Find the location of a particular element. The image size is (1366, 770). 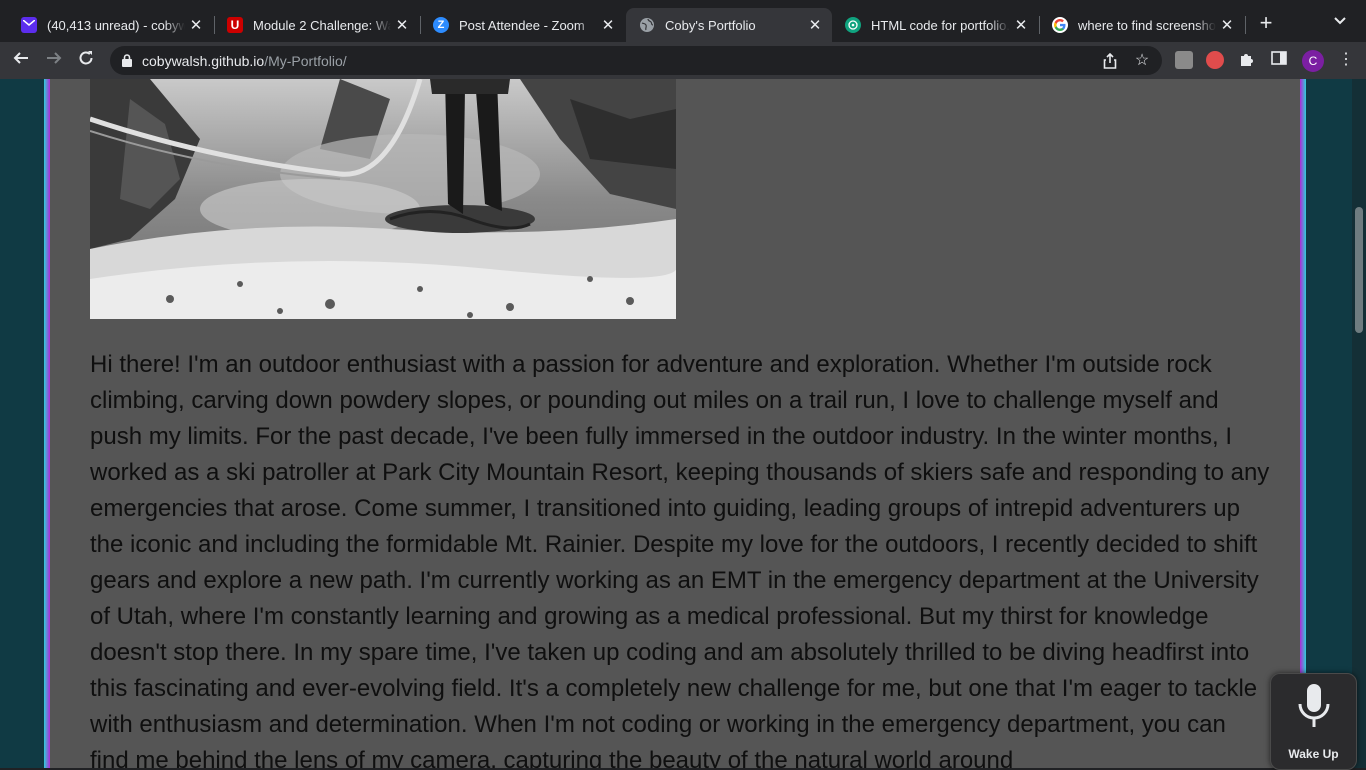

utah-u-icon: U is located at coordinates (235, 25).